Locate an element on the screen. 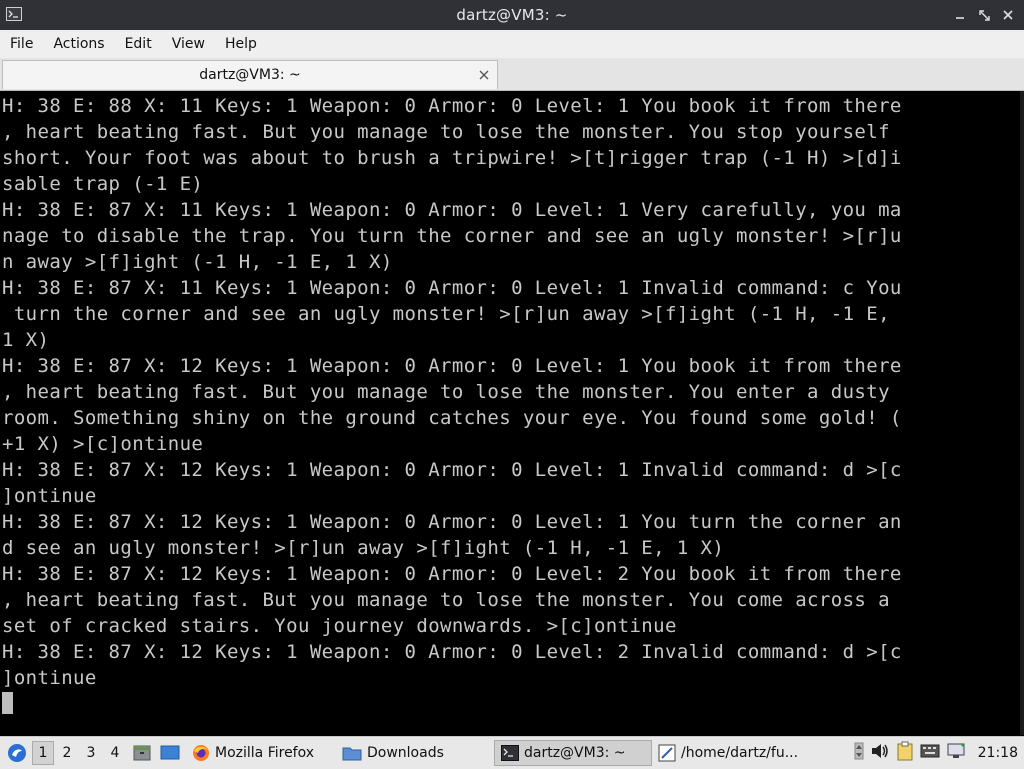  clipboard-icon is located at coordinates (905, 753).